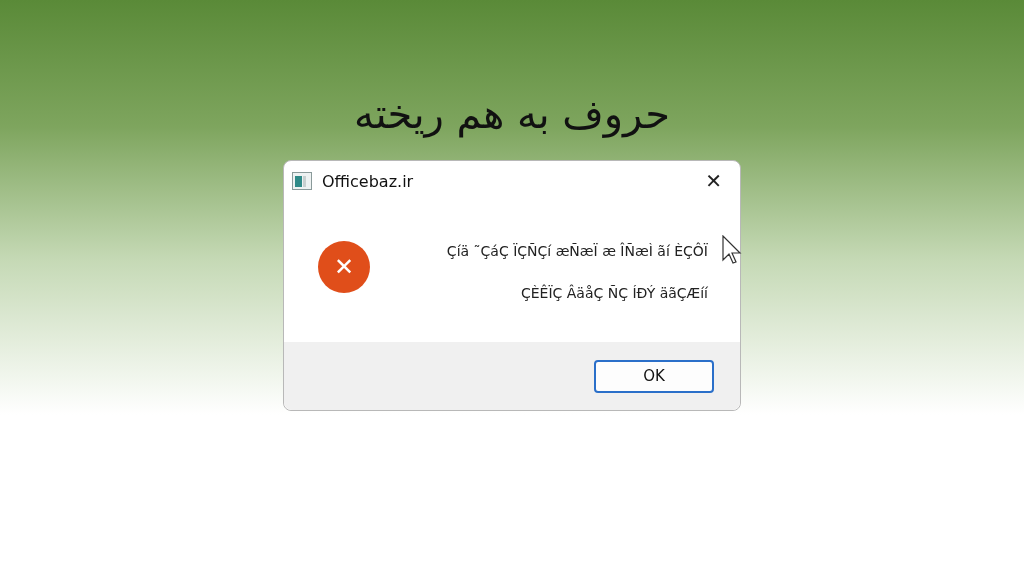  I want to click on message-text: Çíä ˜ÇáÇ ÏÇÑÇí æÑæÏ æ ÎÑæÌ ãí ÈÇÔÏ, so click(577, 251).